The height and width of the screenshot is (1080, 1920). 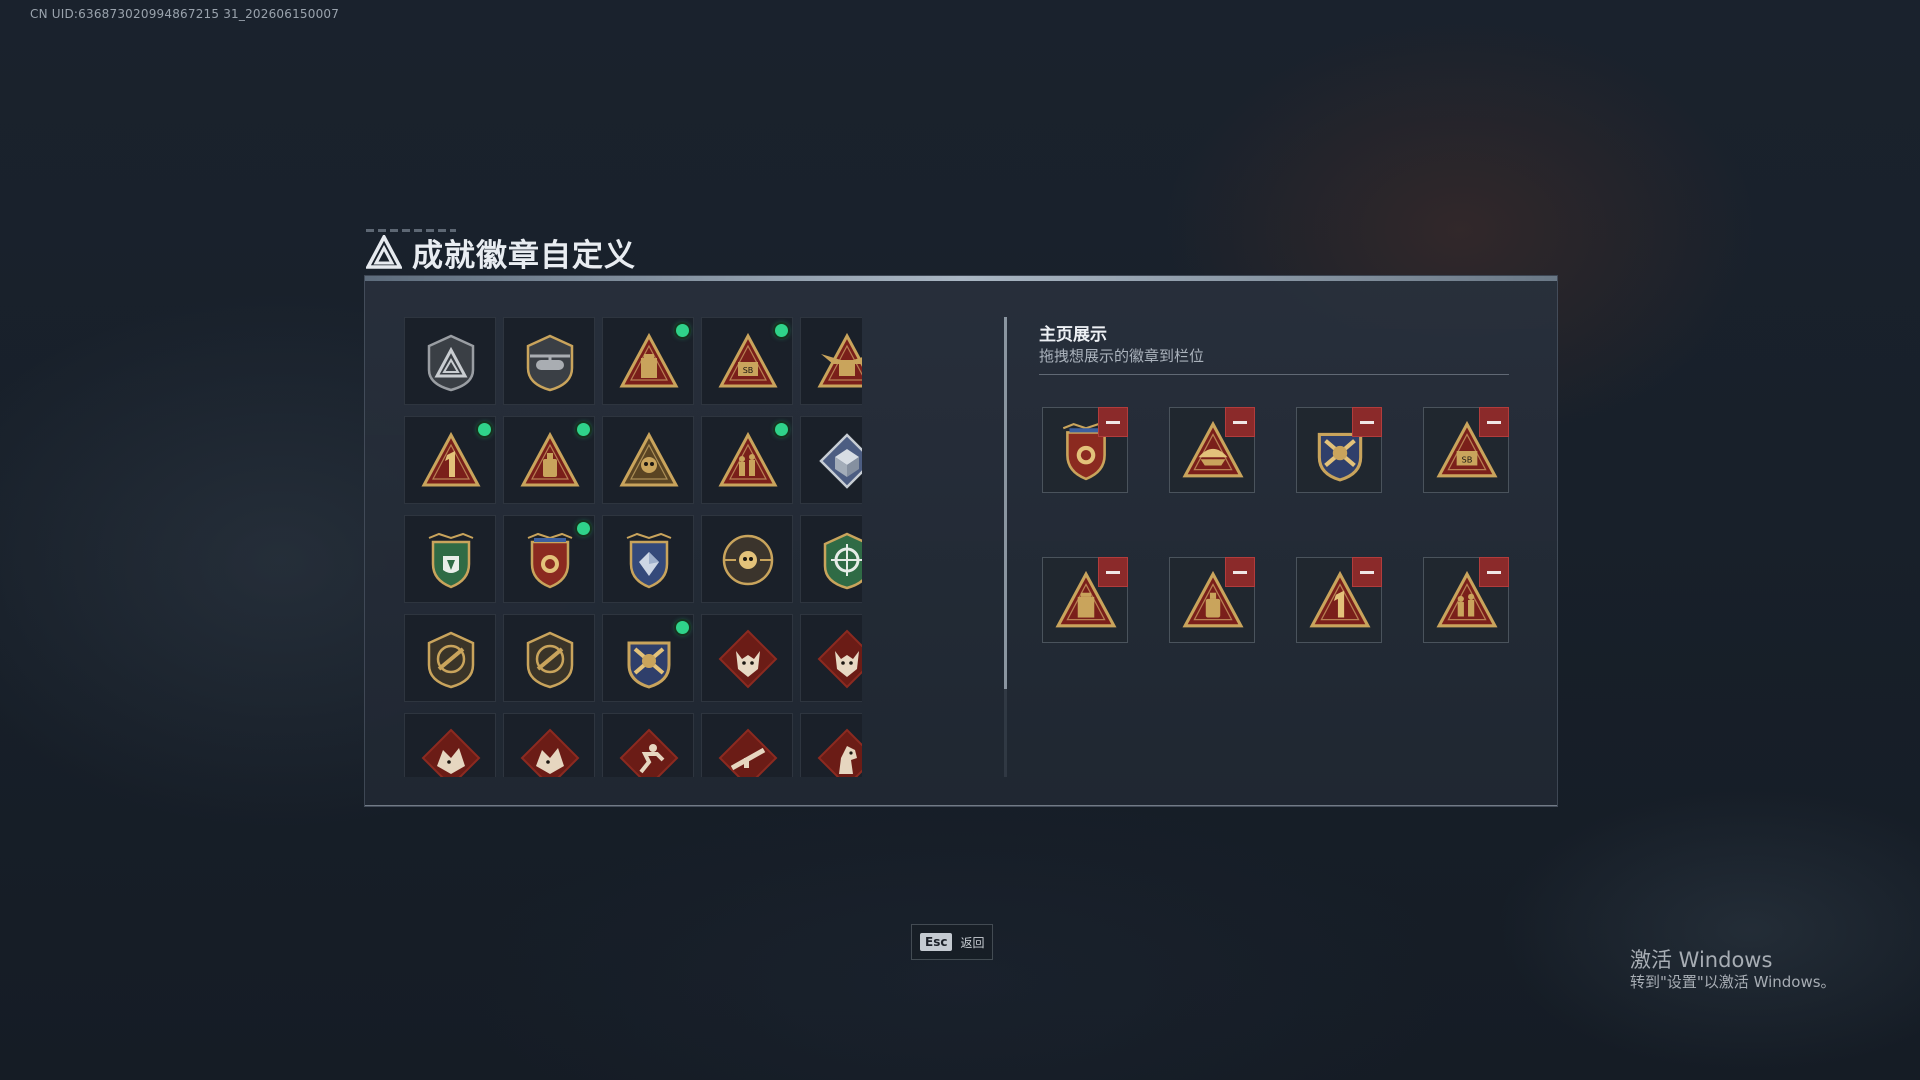 I want to click on skull-crosshair-badge-icon, so click(x=748, y=560).